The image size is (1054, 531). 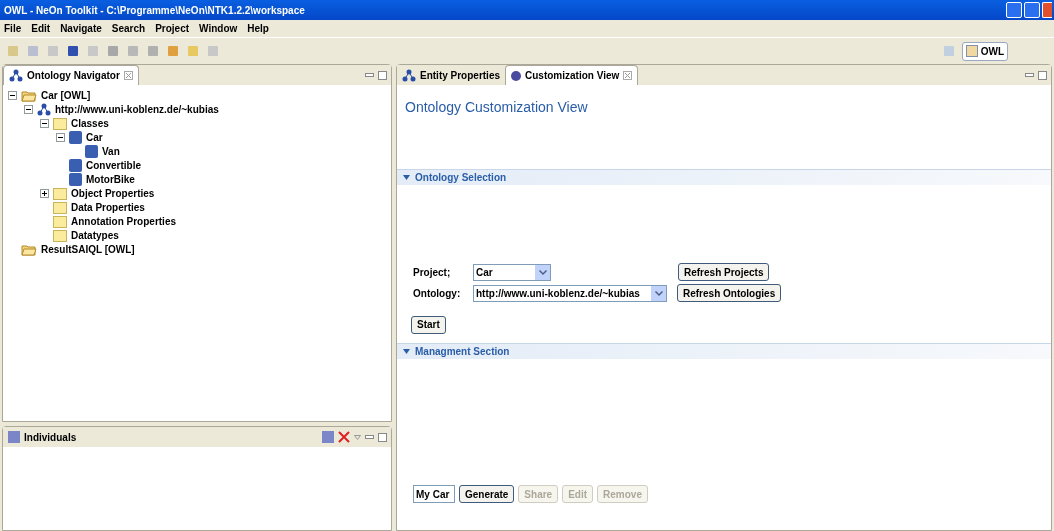 I want to click on menu-item: Search, so click(x=128, y=28).